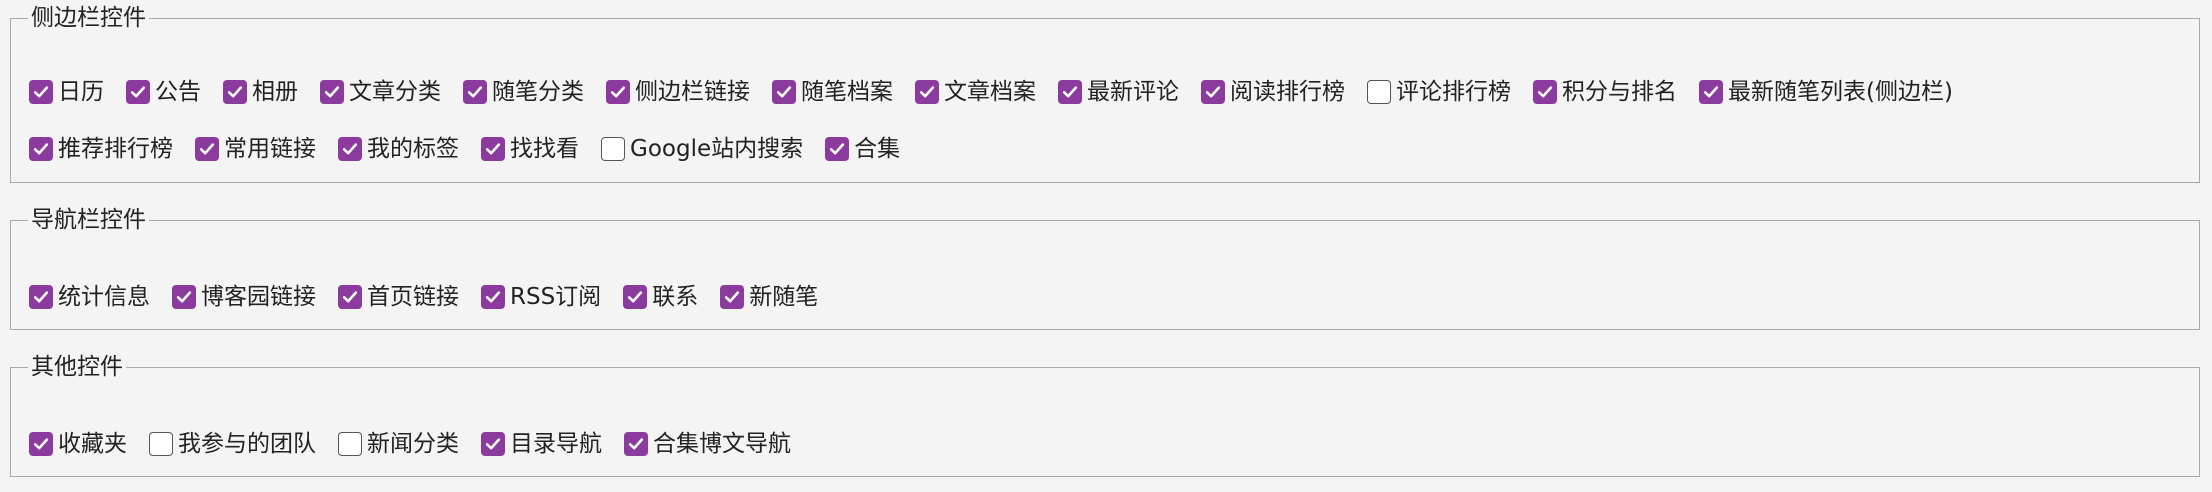 The width and height of the screenshot is (2212, 492). What do you see at coordinates (398, 149) in the screenshot?
I see `widget-checkbox-item: 我的标签` at bounding box center [398, 149].